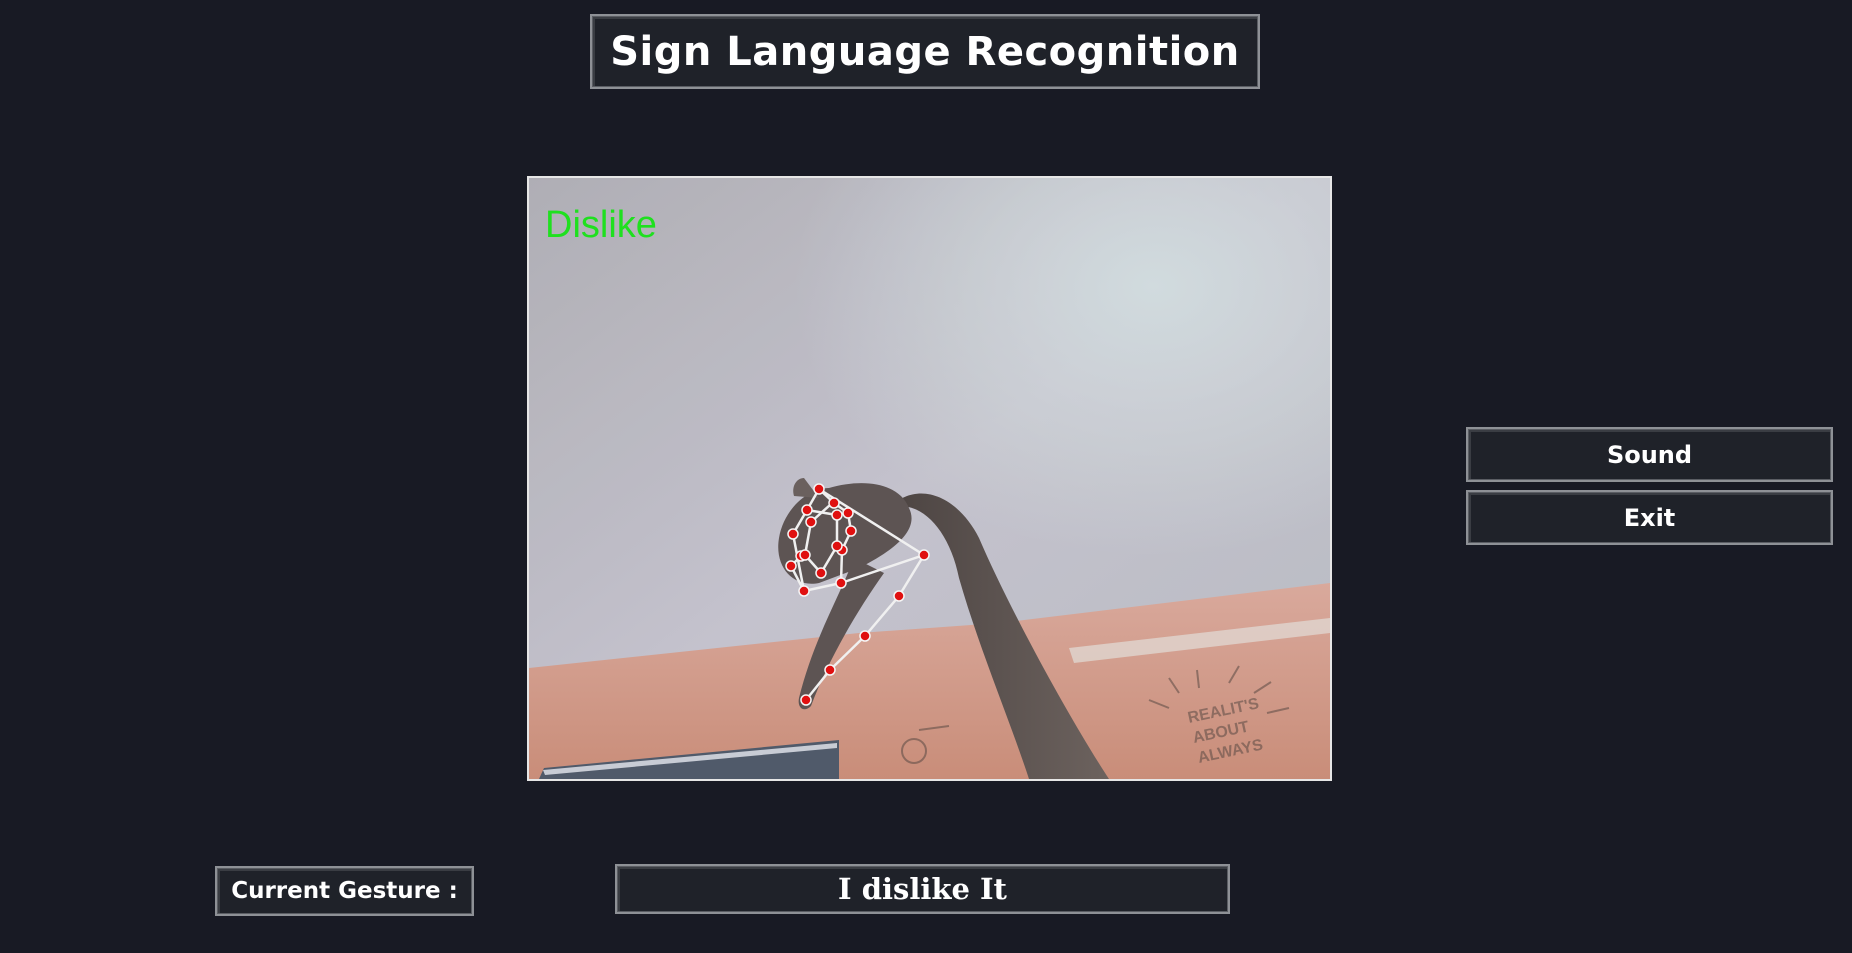  I want to click on current-gesture-value: I dislike It, so click(922, 889).